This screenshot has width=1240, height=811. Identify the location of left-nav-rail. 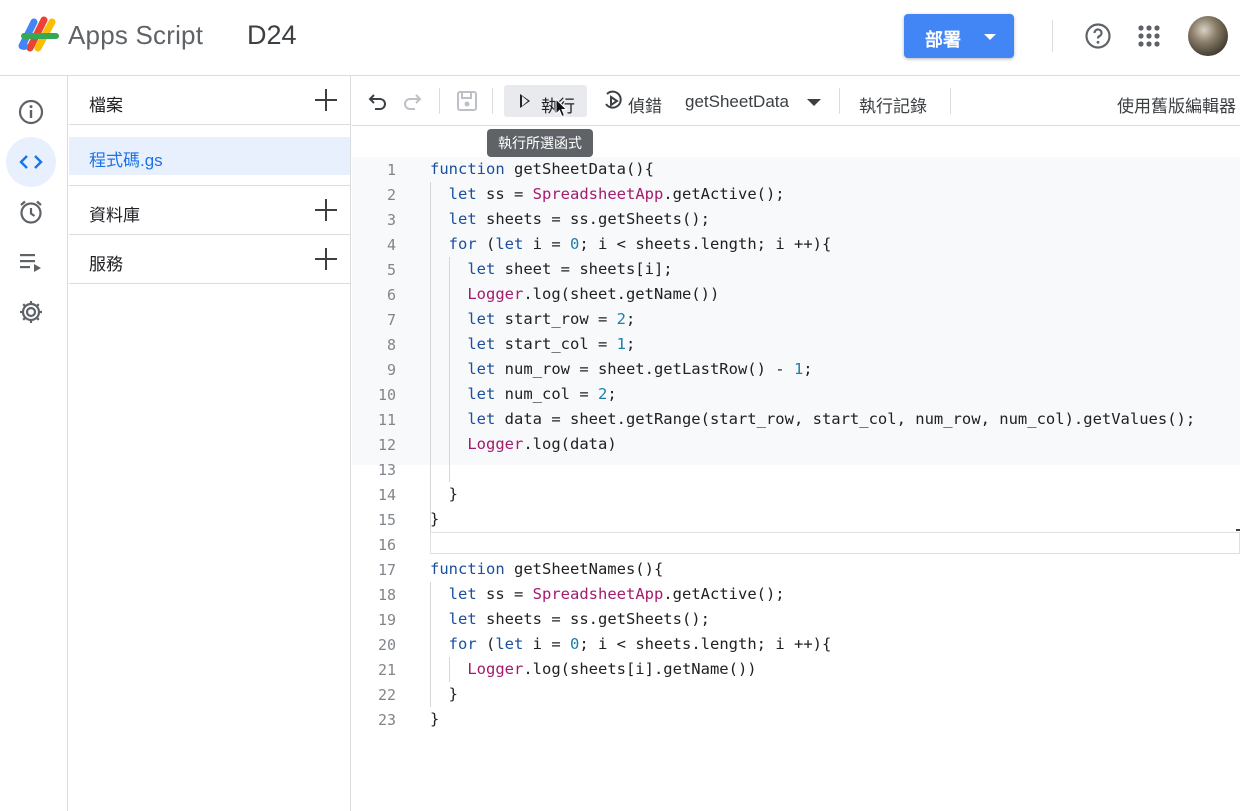
(34, 443).